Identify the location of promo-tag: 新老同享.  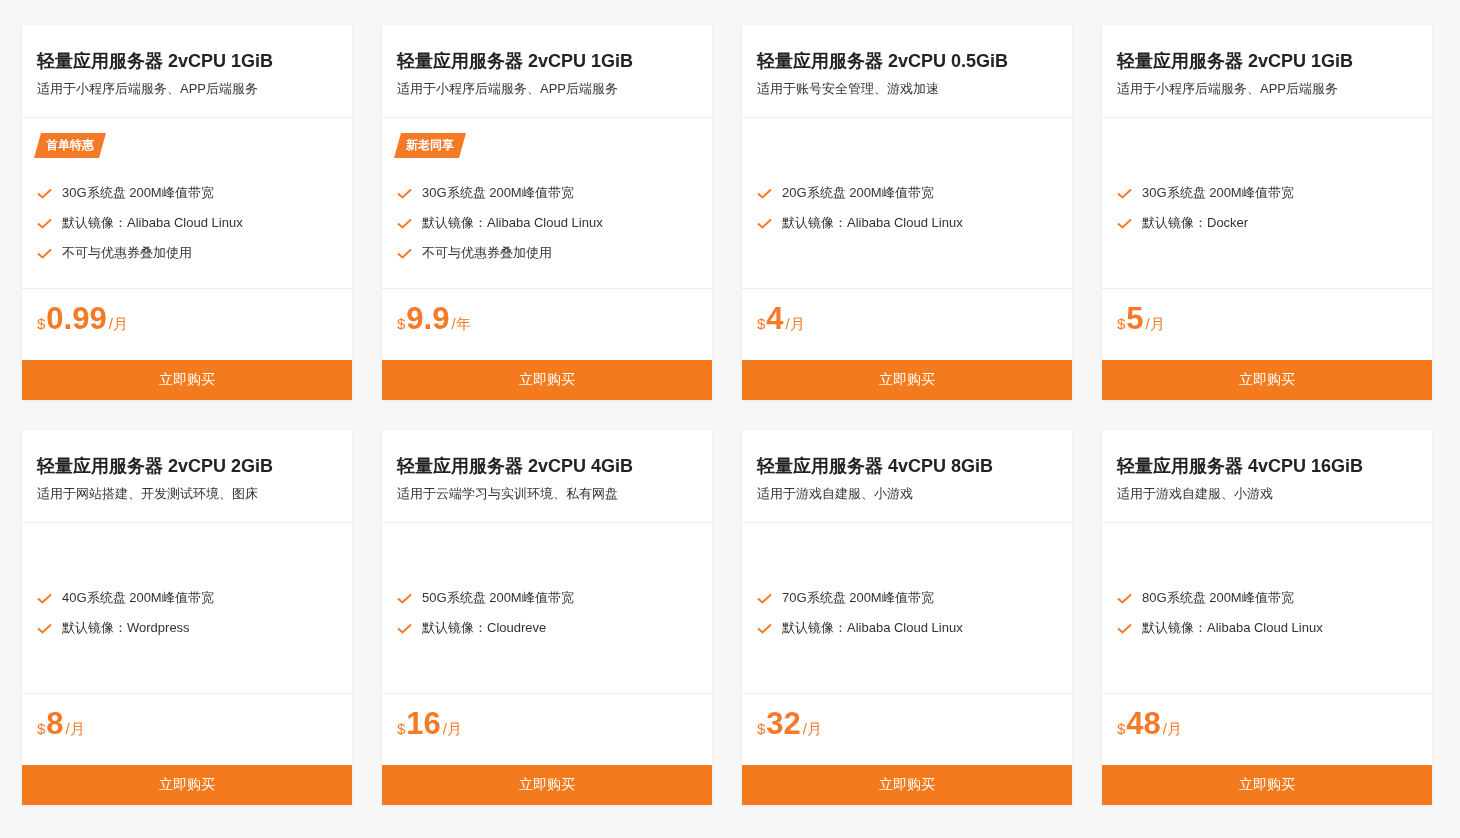
(430, 145).